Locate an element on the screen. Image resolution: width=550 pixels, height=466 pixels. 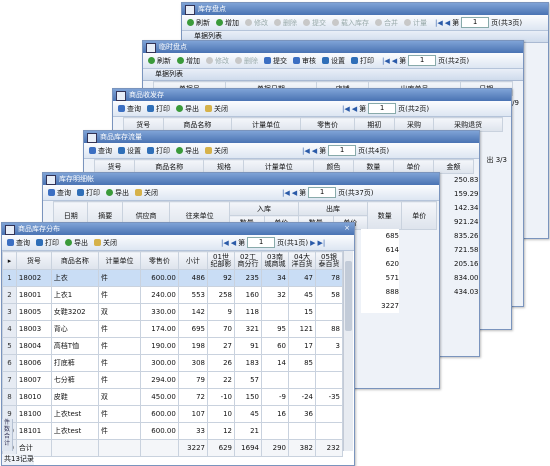
col-store-03: 03南城商城 is located at coordinates (275, 260).